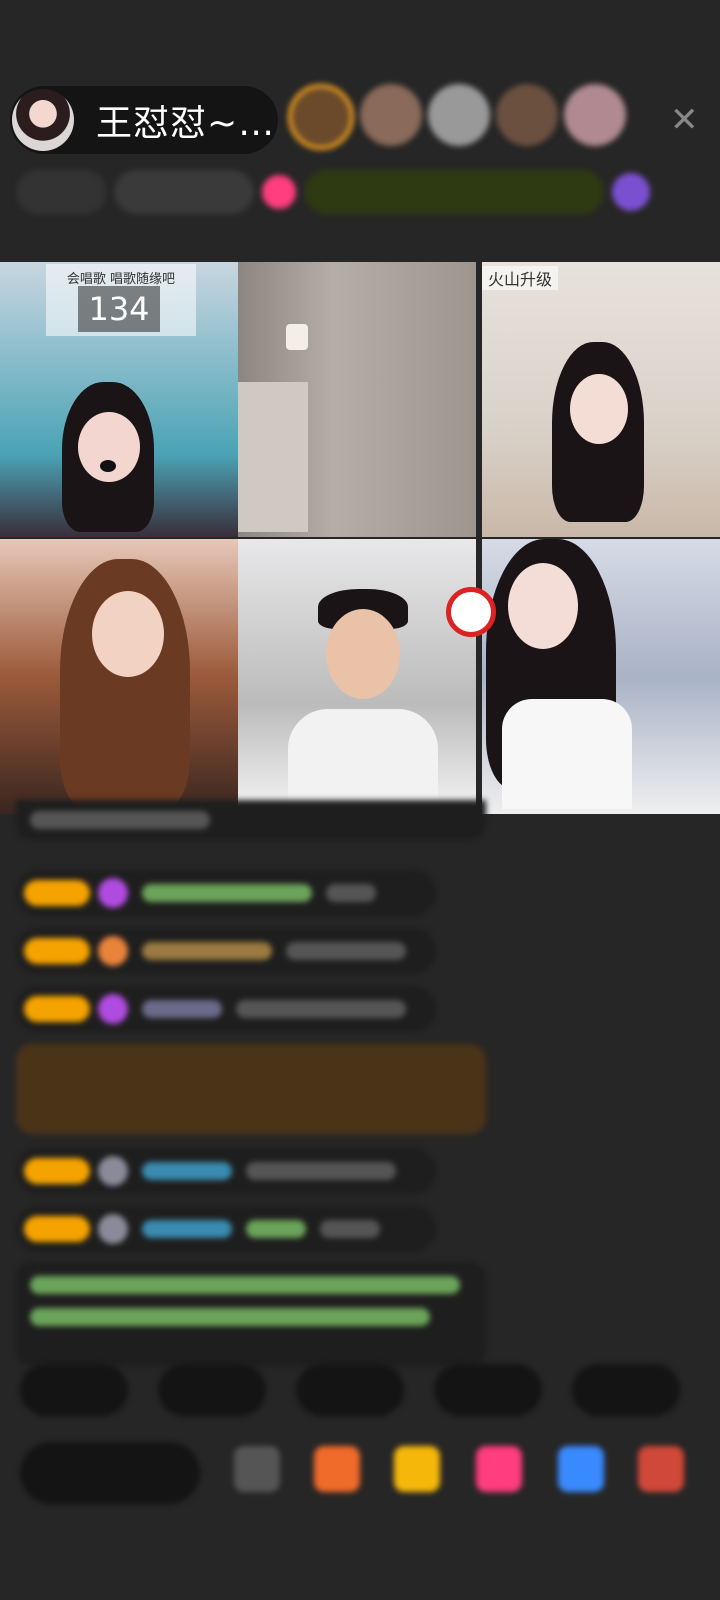  What do you see at coordinates (631, 192) in the screenshot?
I see `activity-icon` at bounding box center [631, 192].